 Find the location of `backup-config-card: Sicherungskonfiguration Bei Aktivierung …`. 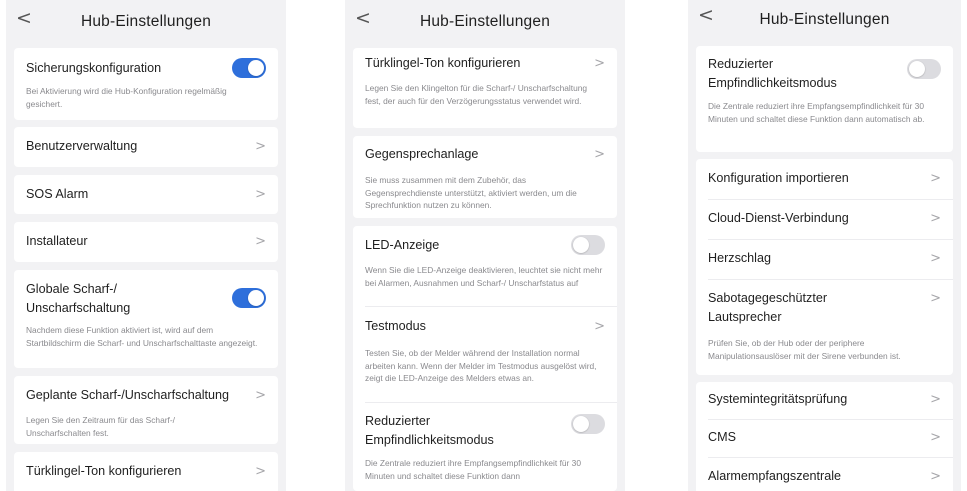

backup-config-card: Sicherungskonfiguration Bei Aktivierung … is located at coordinates (146, 84).